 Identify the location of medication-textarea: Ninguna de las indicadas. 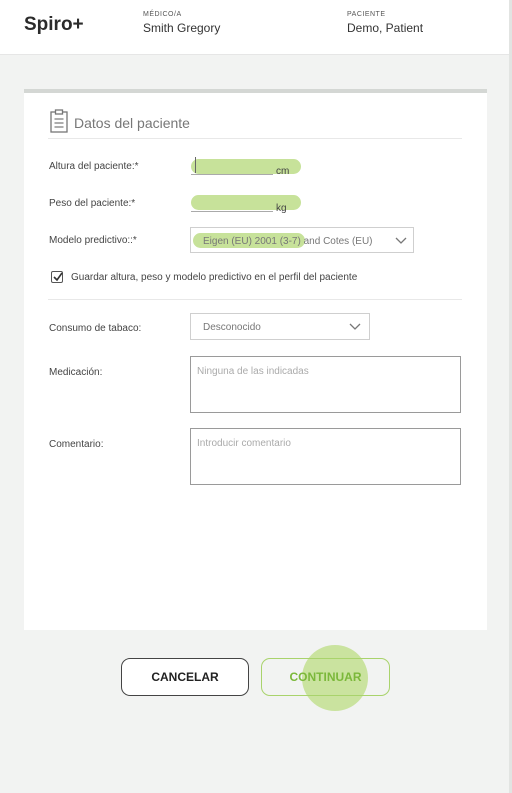
(325, 384).